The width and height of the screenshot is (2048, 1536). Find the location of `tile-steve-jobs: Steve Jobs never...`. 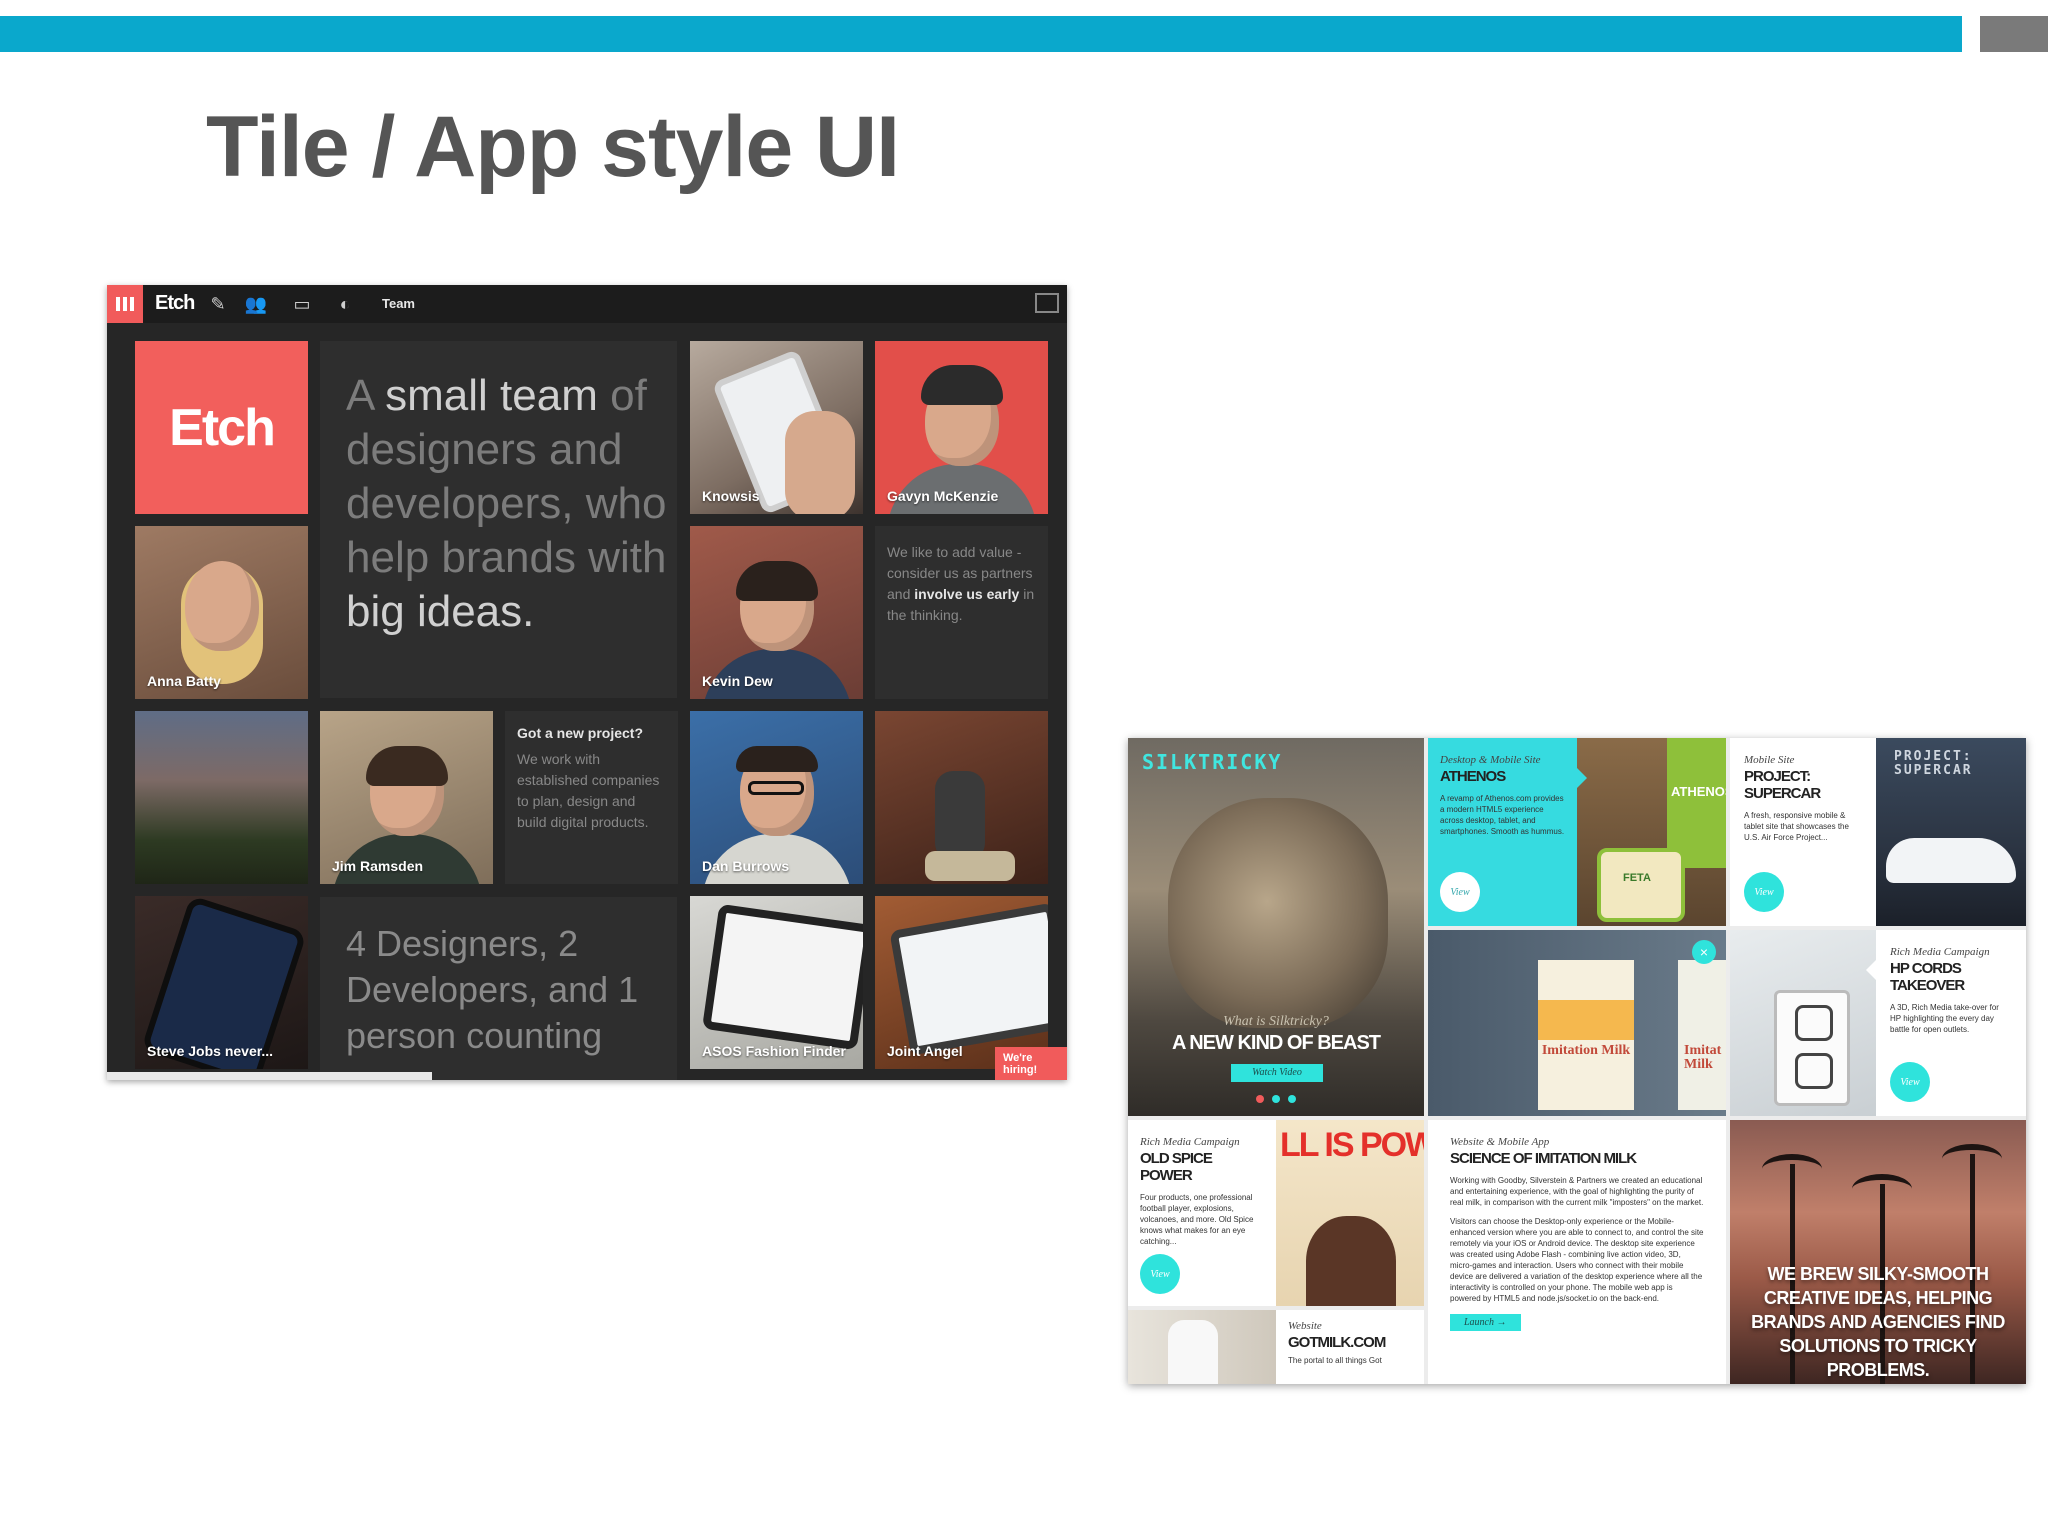

tile-steve-jobs: Steve Jobs never... is located at coordinates (221, 982).